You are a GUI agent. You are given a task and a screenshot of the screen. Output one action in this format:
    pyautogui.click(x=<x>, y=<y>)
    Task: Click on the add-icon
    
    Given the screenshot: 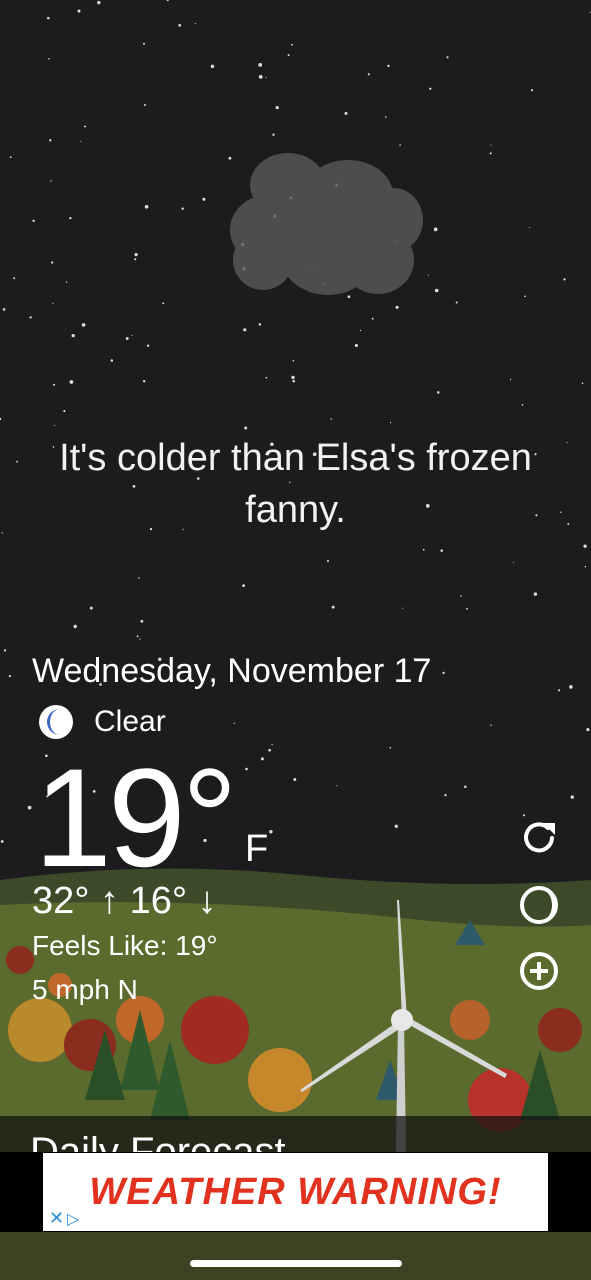 What is the action you would take?
    pyautogui.click(x=539, y=971)
    